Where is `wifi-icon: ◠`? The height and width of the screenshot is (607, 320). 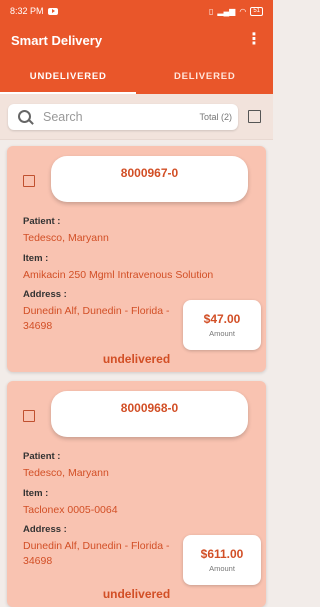 wifi-icon: ◠ is located at coordinates (243, 11).